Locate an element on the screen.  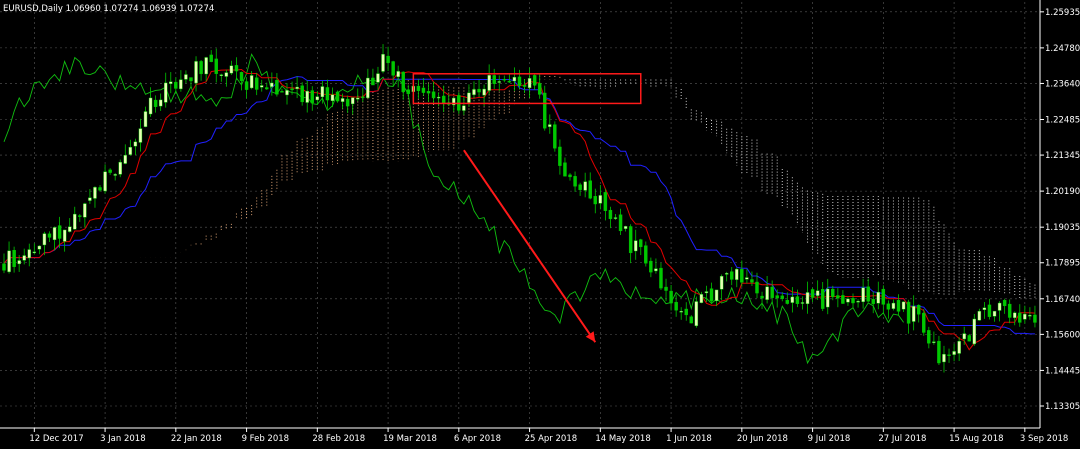
y-tick-label: 1.14445 is located at coordinates (1062, 371).